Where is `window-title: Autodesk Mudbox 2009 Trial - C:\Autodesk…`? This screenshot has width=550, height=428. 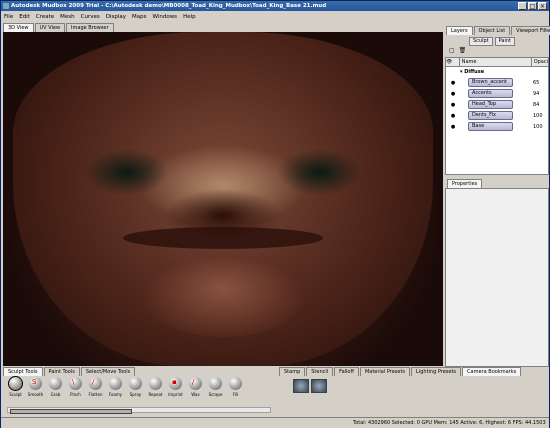 window-title: Autodesk Mudbox 2009 Trial - C:\Autodesk… is located at coordinates (169, 6).